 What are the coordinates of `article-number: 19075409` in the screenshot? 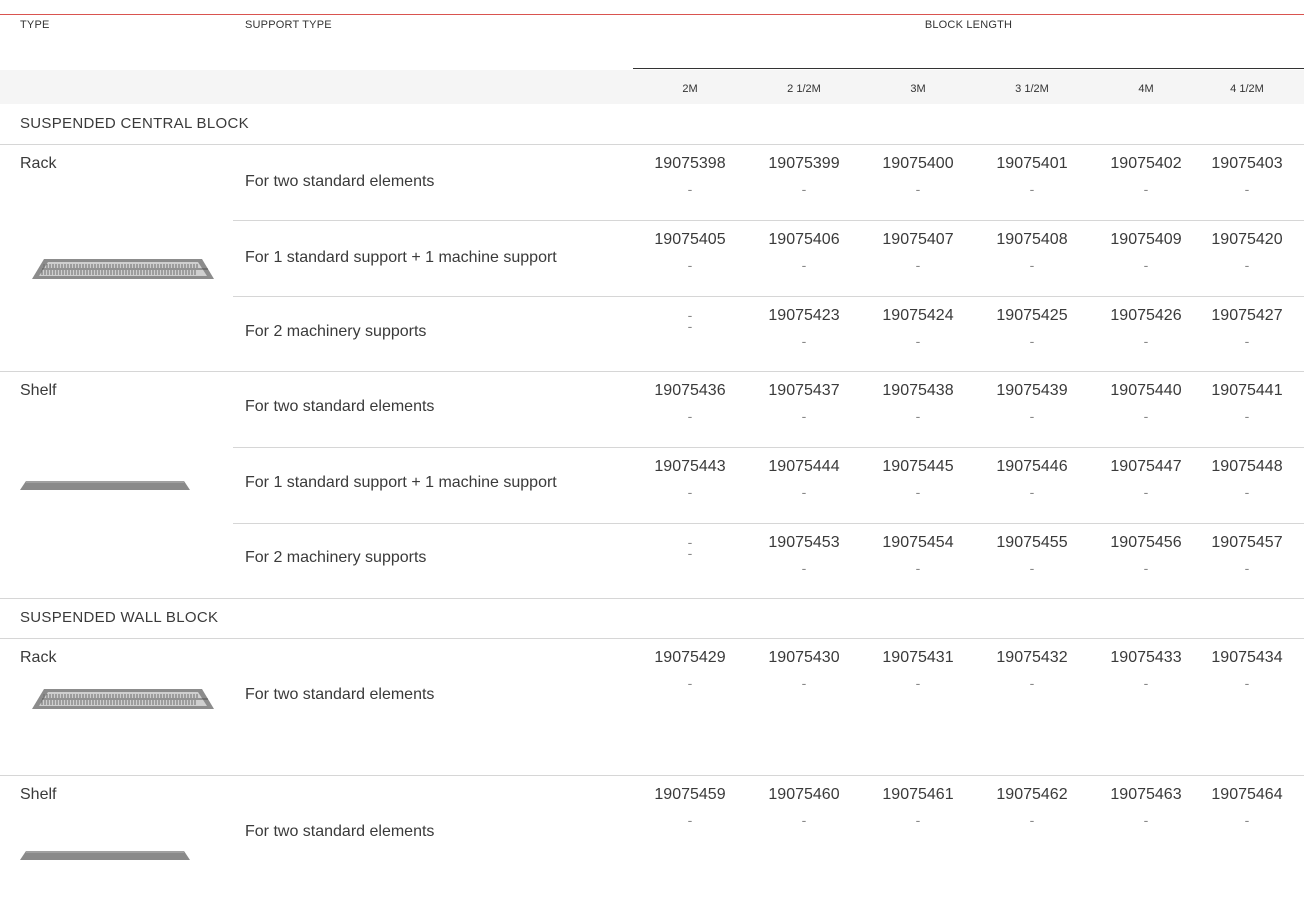 It's located at (1146, 239).